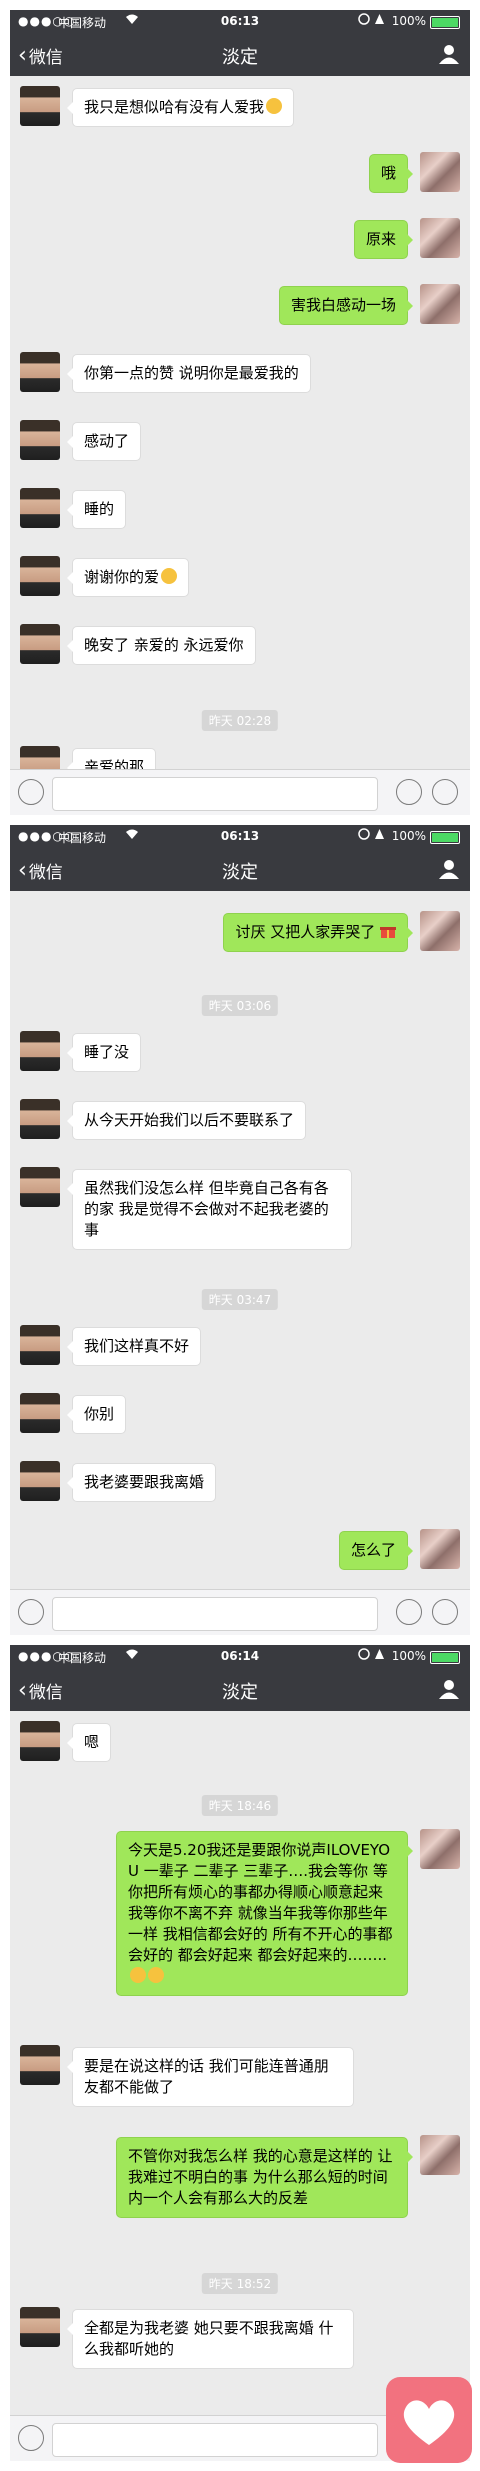 This screenshot has width=480, height=2471. I want to click on message-bubble: 全都是为我老婆 她只要不跟我离婚 什么我都听她的, so click(210, 2339).